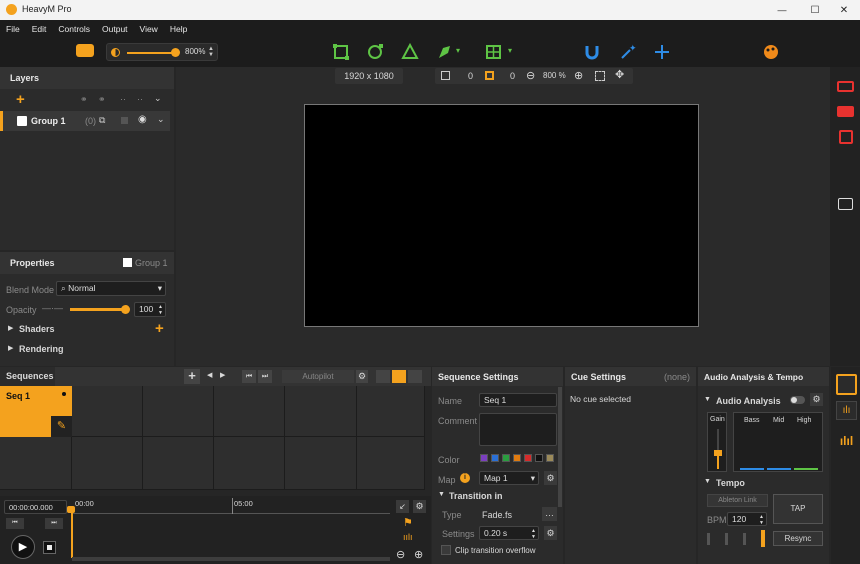 The image size is (860, 564). What do you see at coordinates (149, 29) in the screenshot?
I see `menu-view: View` at bounding box center [149, 29].